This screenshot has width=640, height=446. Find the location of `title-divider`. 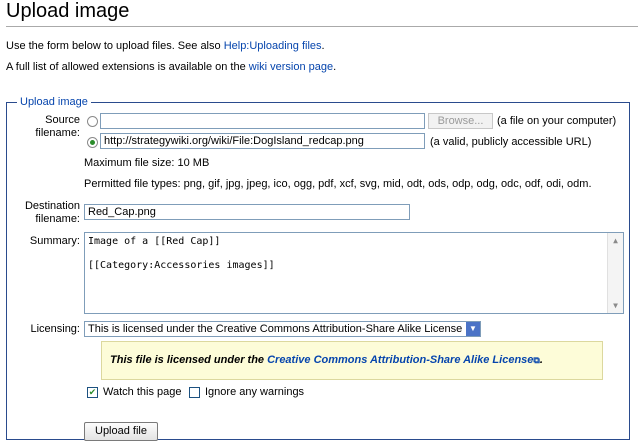

title-divider is located at coordinates (322, 26).